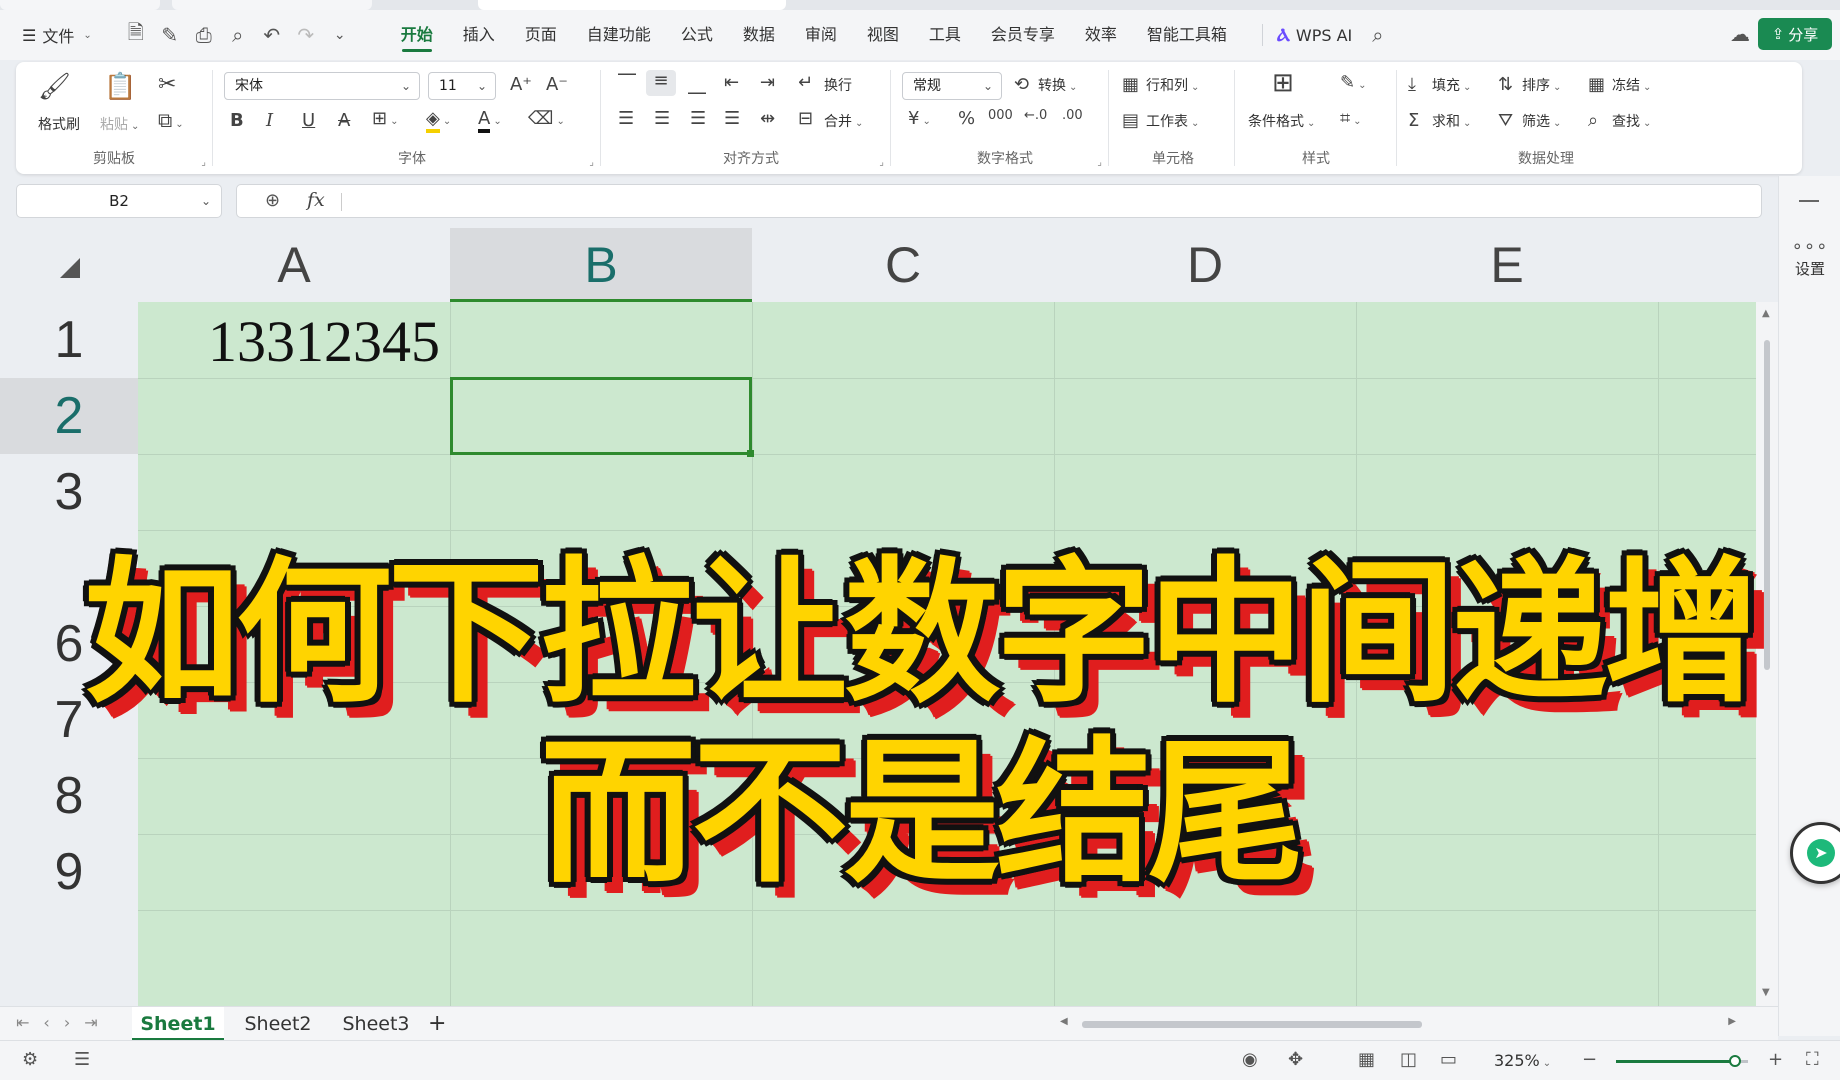  What do you see at coordinates (1732, 1021) in the screenshot?
I see `scroll-right-icon: ▶` at bounding box center [1732, 1021].